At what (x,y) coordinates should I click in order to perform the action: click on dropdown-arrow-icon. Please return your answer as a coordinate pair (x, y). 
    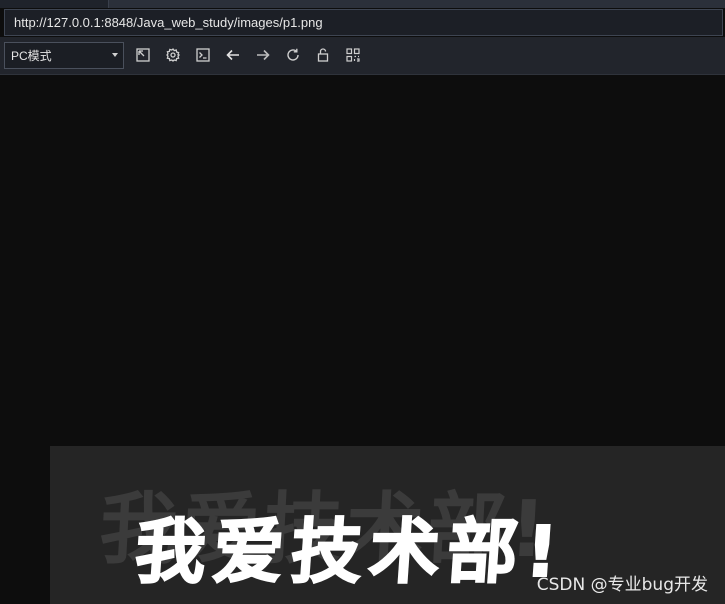
    Looking at the image, I should click on (115, 55).